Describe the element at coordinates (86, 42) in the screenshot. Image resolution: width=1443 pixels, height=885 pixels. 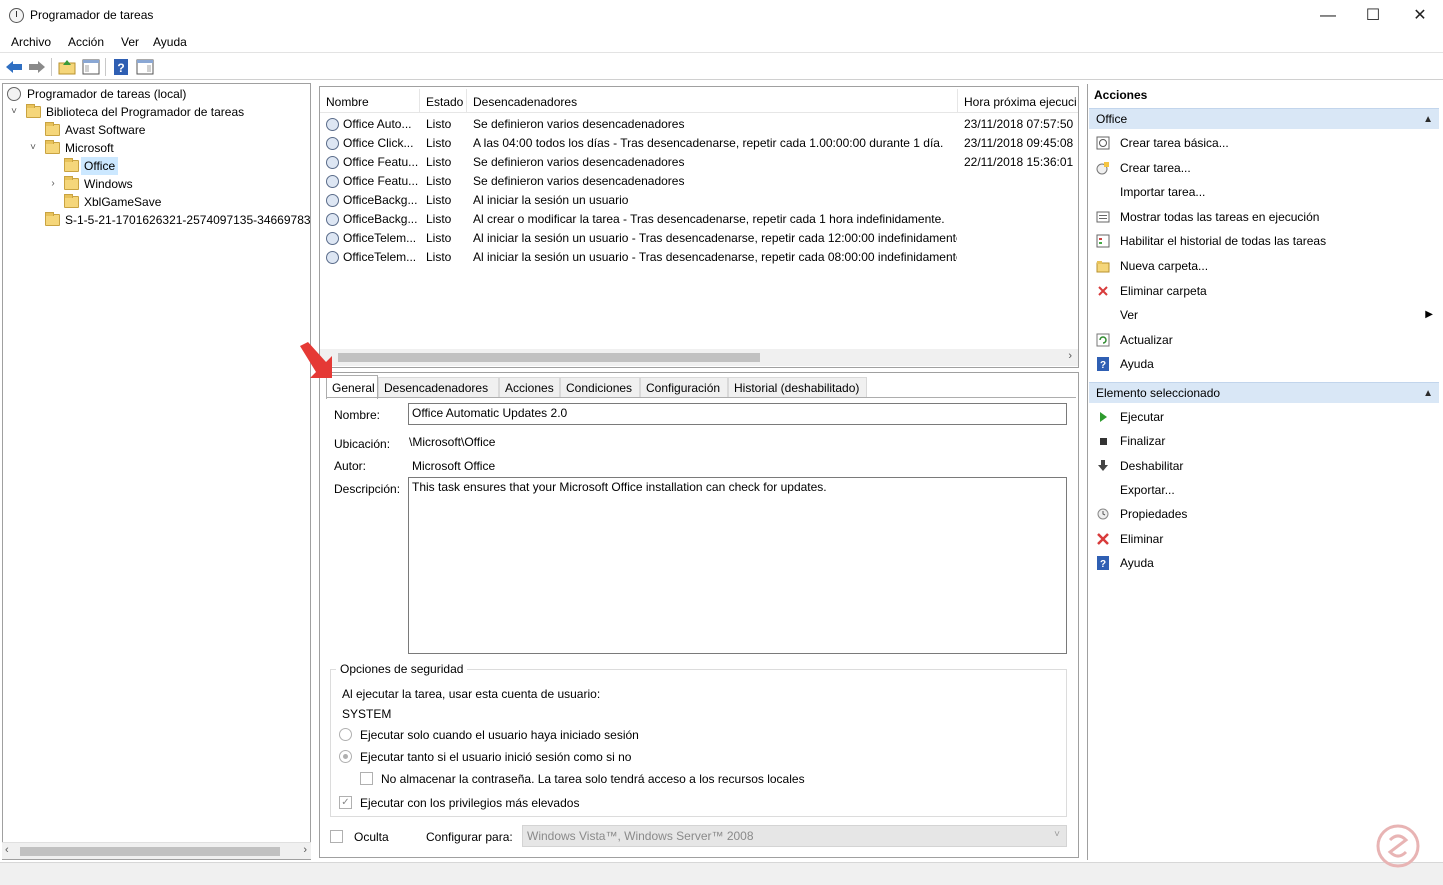
I see `menu-accion: Acción` at that location.